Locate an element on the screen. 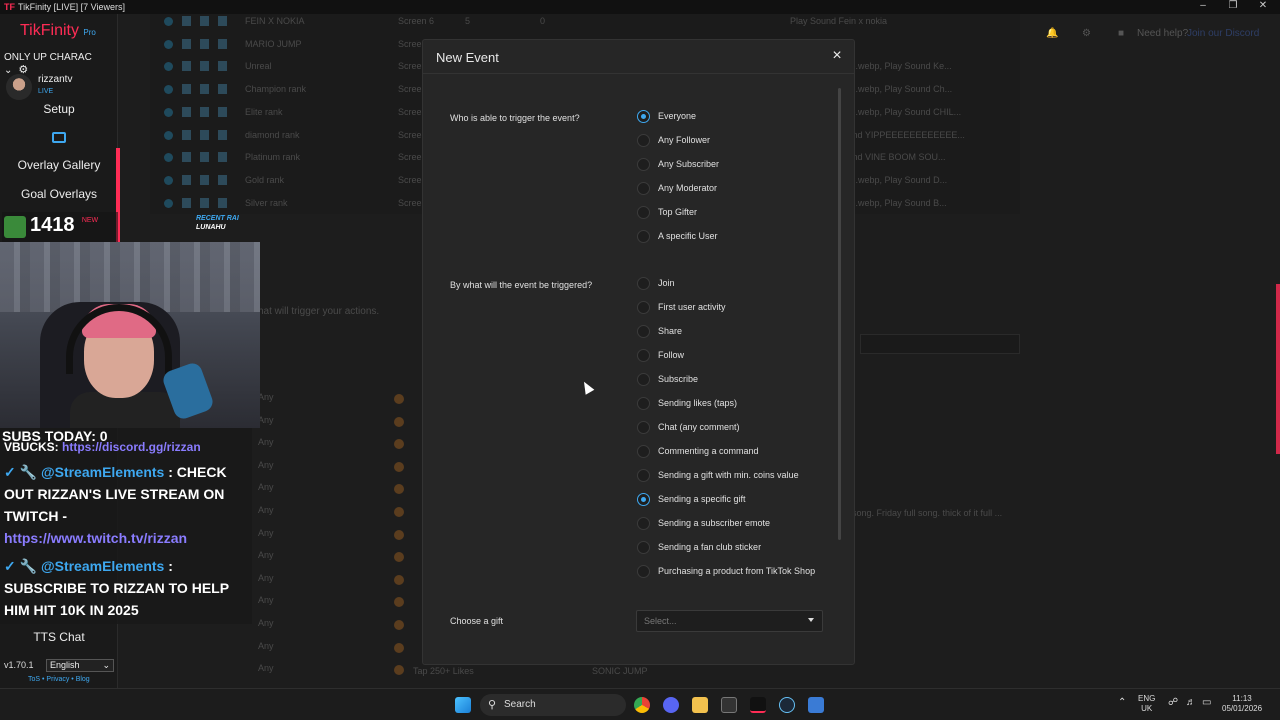 This screenshot has height=720, width=1280. table-cell: Any is located at coordinates (266, 623).